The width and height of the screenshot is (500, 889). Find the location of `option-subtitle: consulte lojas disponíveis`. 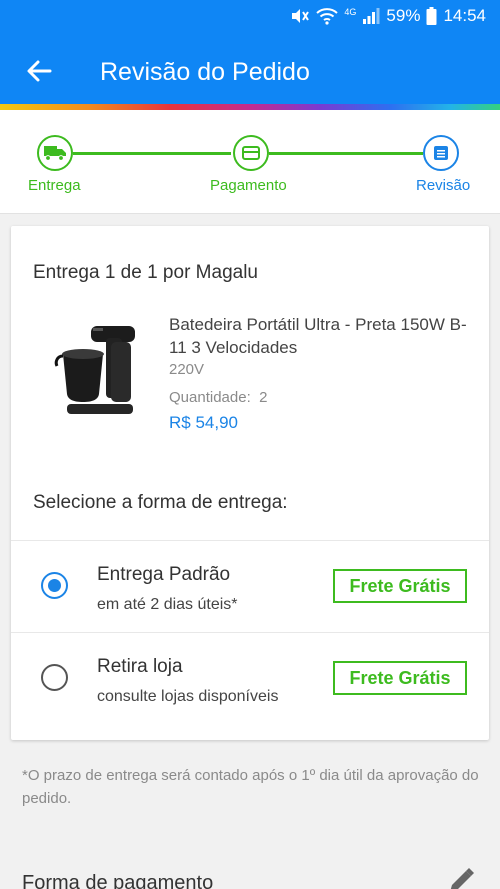

option-subtitle: consulte lojas disponíveis is located at coordinates (188, 696).